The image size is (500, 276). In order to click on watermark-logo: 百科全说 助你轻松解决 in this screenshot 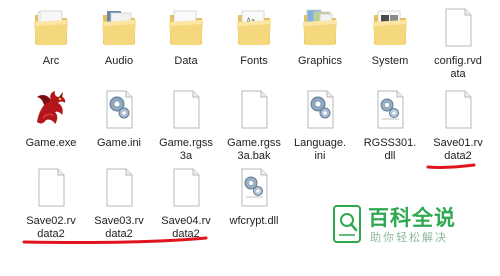, I will do `click(410, 225)`.